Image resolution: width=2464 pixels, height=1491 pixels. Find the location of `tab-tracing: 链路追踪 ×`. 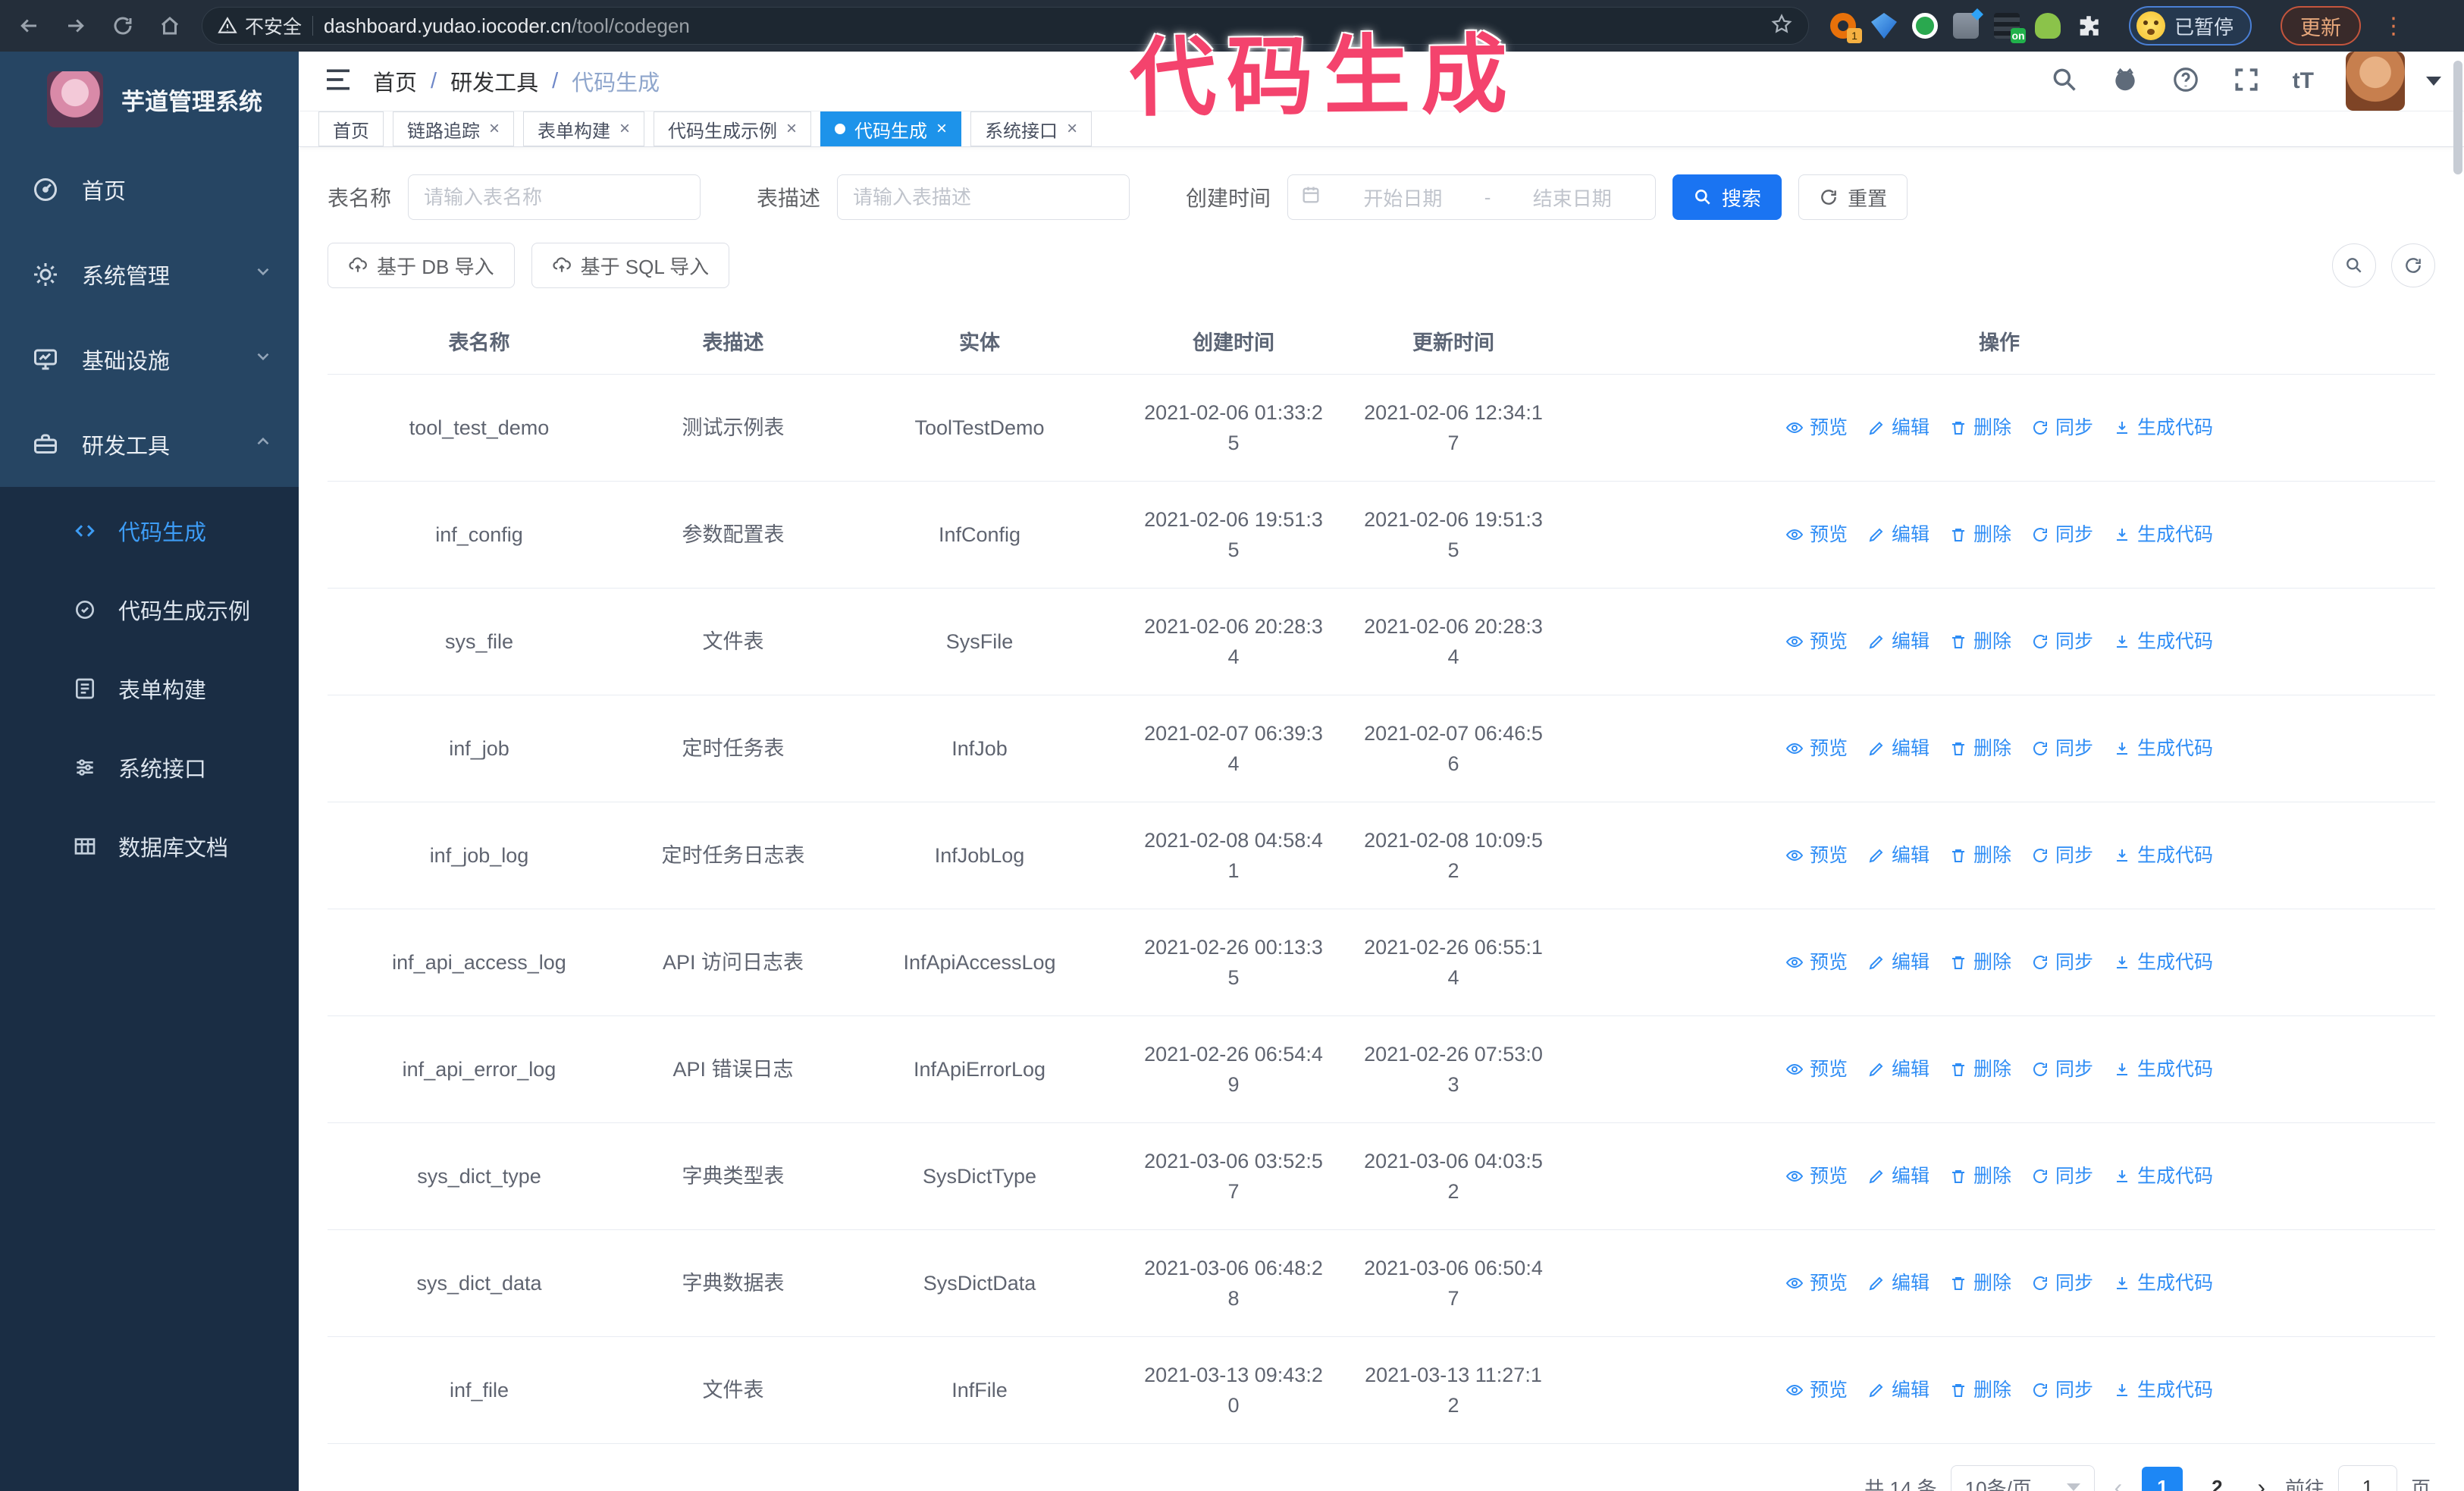

tab-tracing: 链路追踪 × is located at coordinates (454, 128).